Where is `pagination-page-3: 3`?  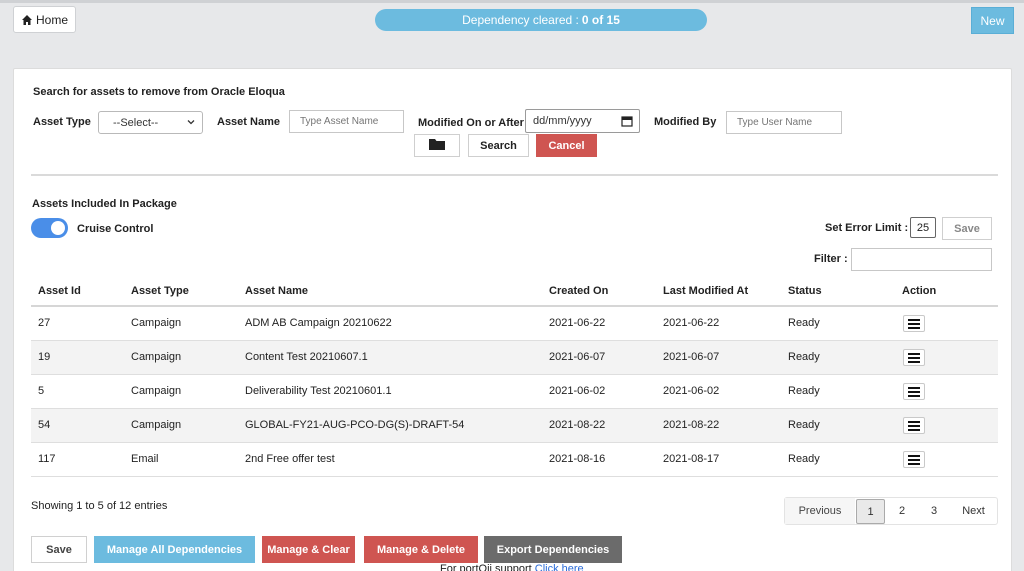 pagination-page-3: 3 is located at coordinates (934, 511).